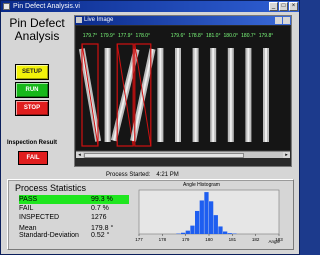  Describe the element at coordinates (231, 36) in the screenshot. I see `pin-angle-label: 180.0°` at that location.